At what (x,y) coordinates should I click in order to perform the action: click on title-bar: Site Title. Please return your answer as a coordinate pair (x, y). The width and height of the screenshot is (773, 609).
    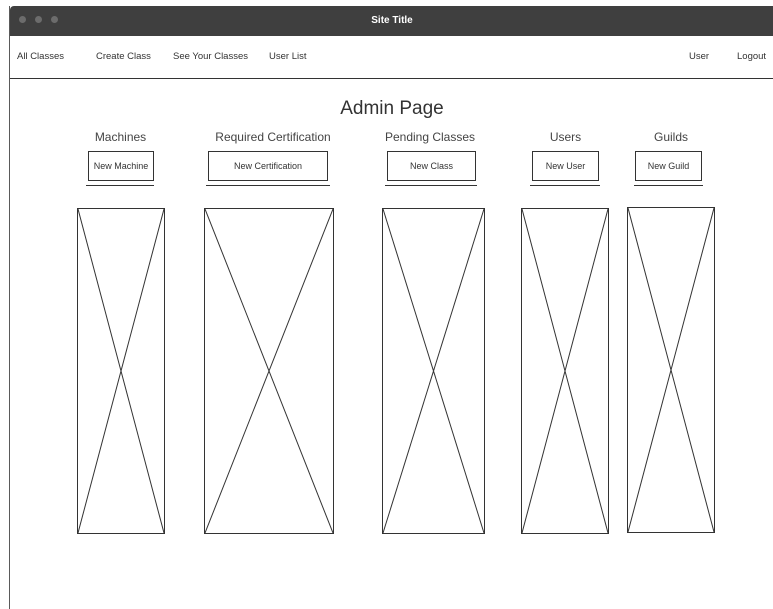
    Looking at the image, I should click on (391, 21).